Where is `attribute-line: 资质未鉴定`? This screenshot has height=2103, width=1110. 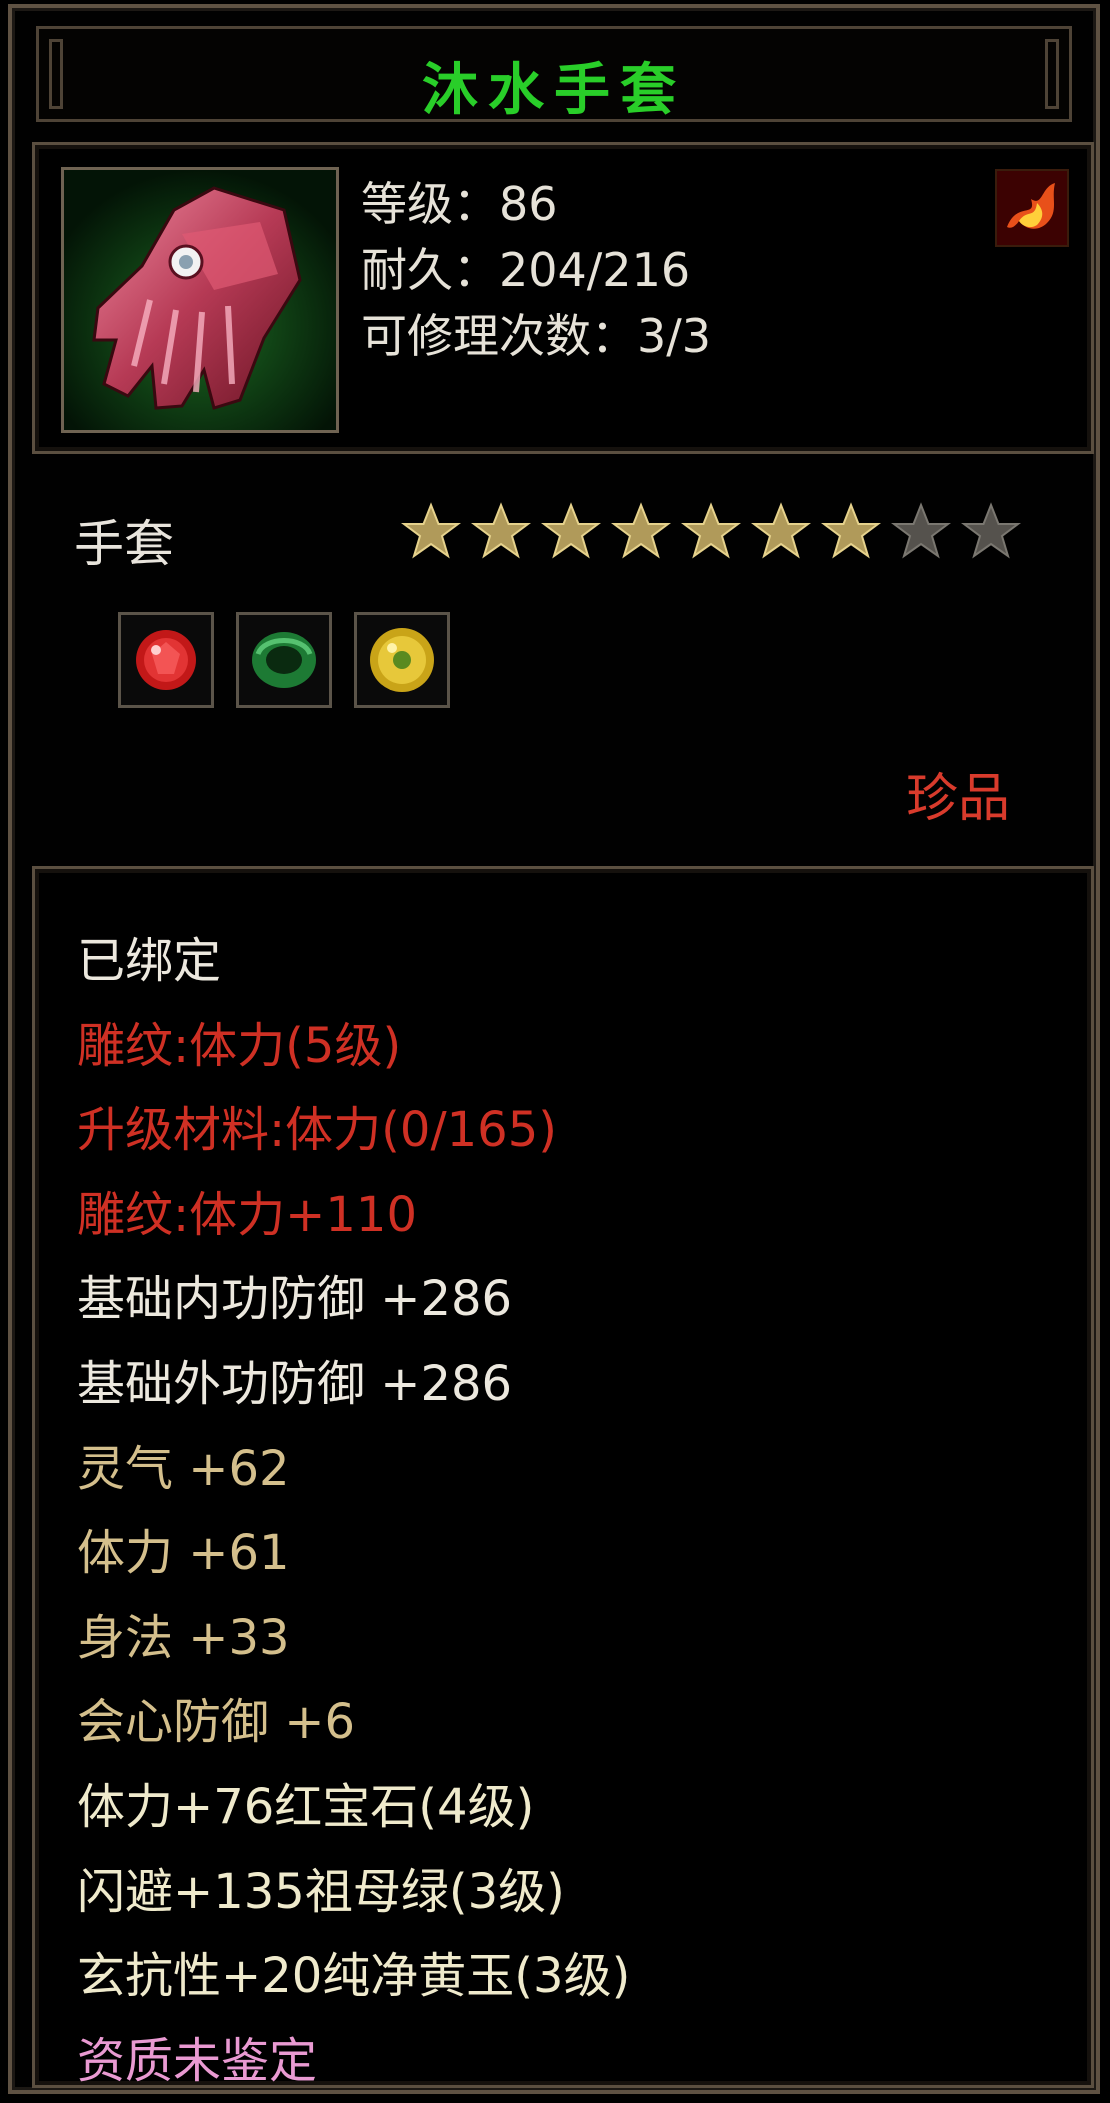
attribute-line: 资质未鉴定 is located at coordinates (197, 2060).